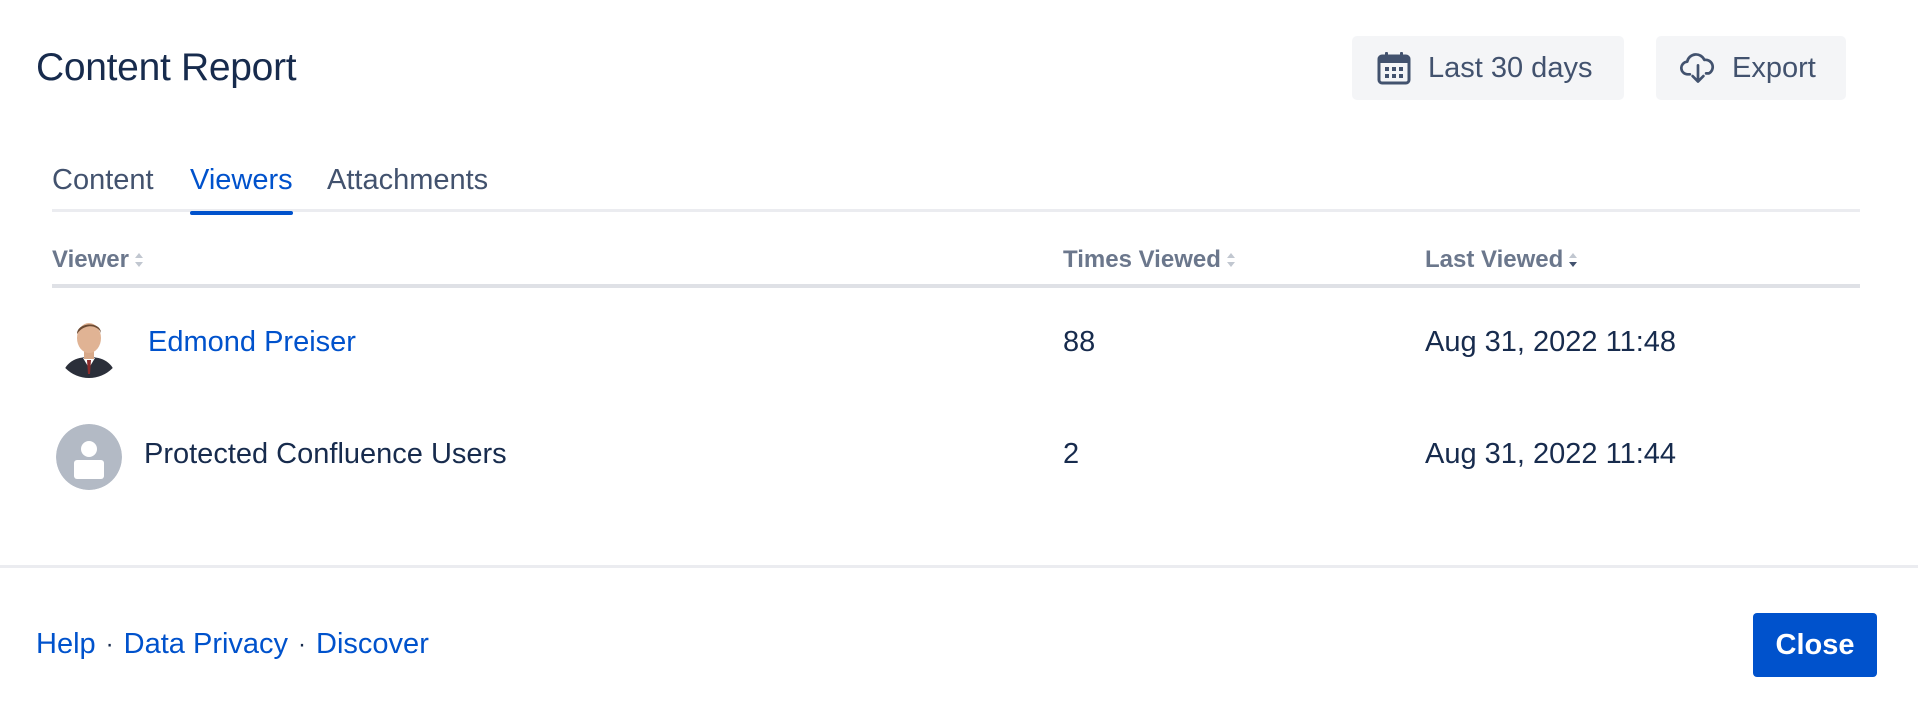 Image resolution: width=1918 pixels, height=716 pixels. Describe the element at coordinates (956, 262) in the screenshot. I see `table-header: Viewer Times Viewed Last Viewed` at that location.